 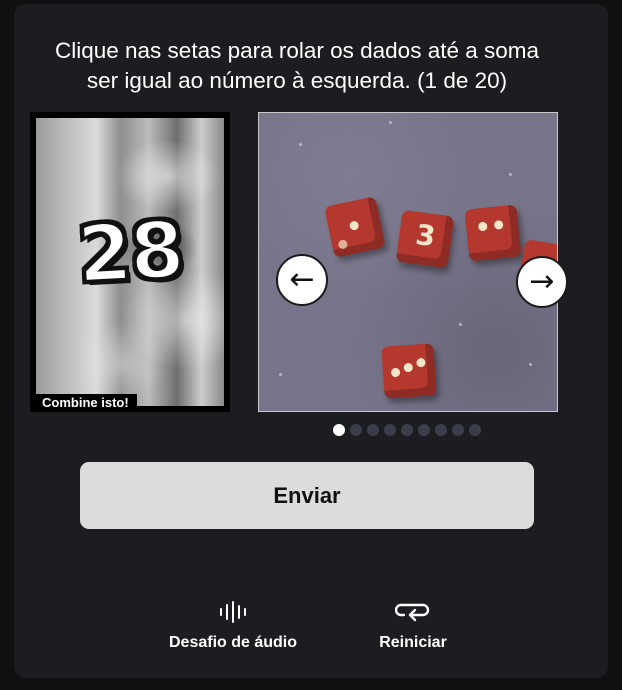 I want to click on audio-challenge-label: Desafio de áudio, so click(x=233, y=642).